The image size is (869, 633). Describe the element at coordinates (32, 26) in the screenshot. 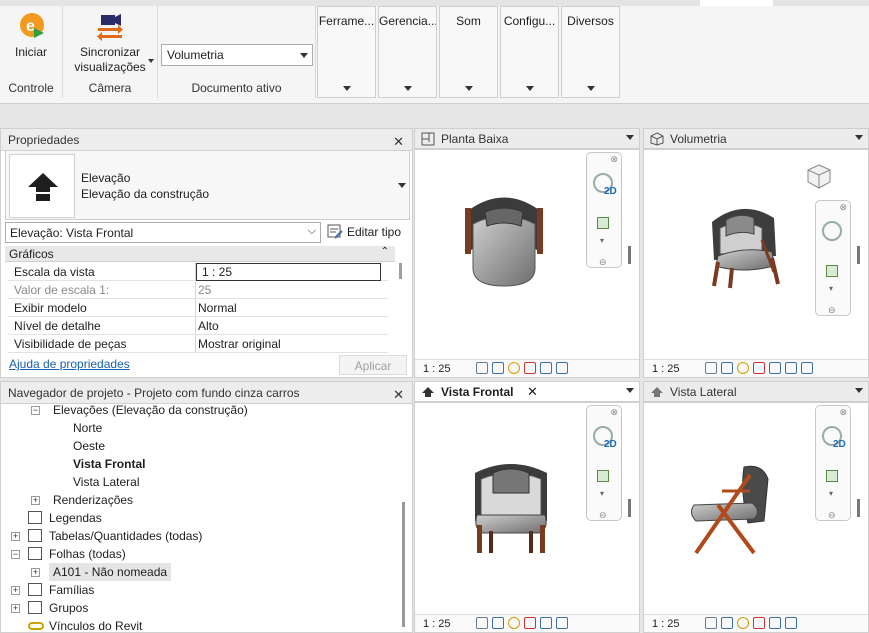

I see `iniciar-button: e` at that location.